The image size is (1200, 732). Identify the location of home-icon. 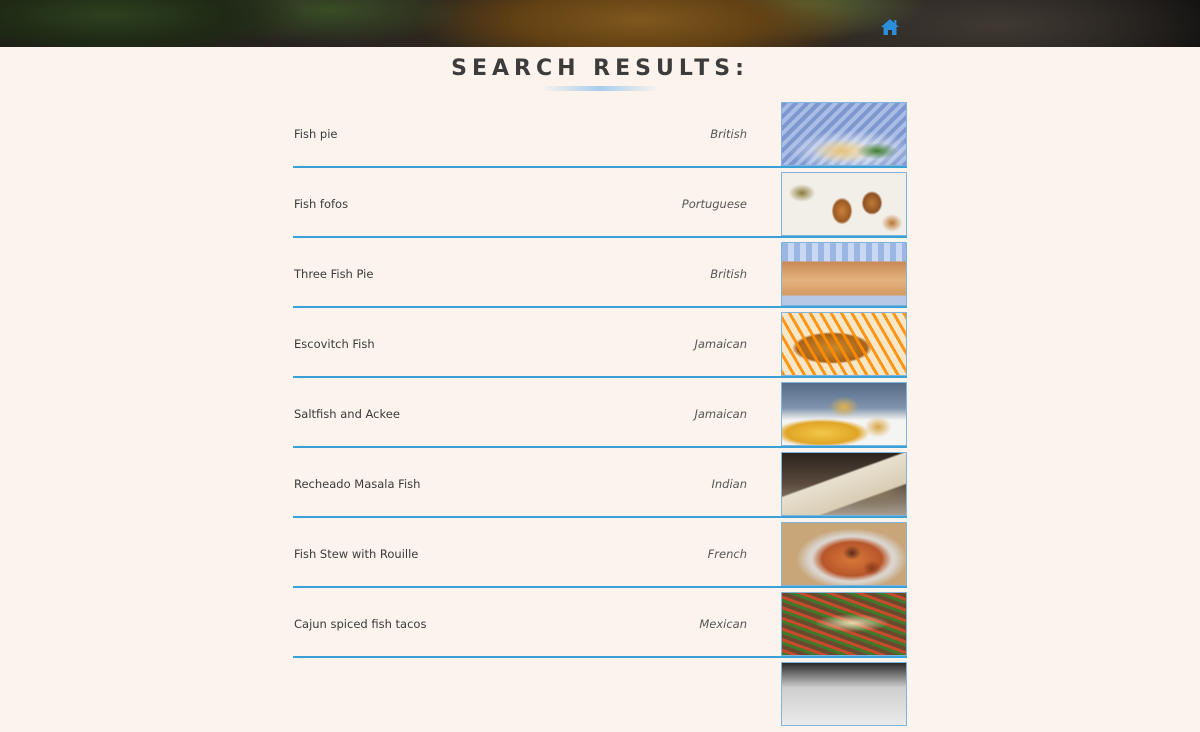
(890, 27).